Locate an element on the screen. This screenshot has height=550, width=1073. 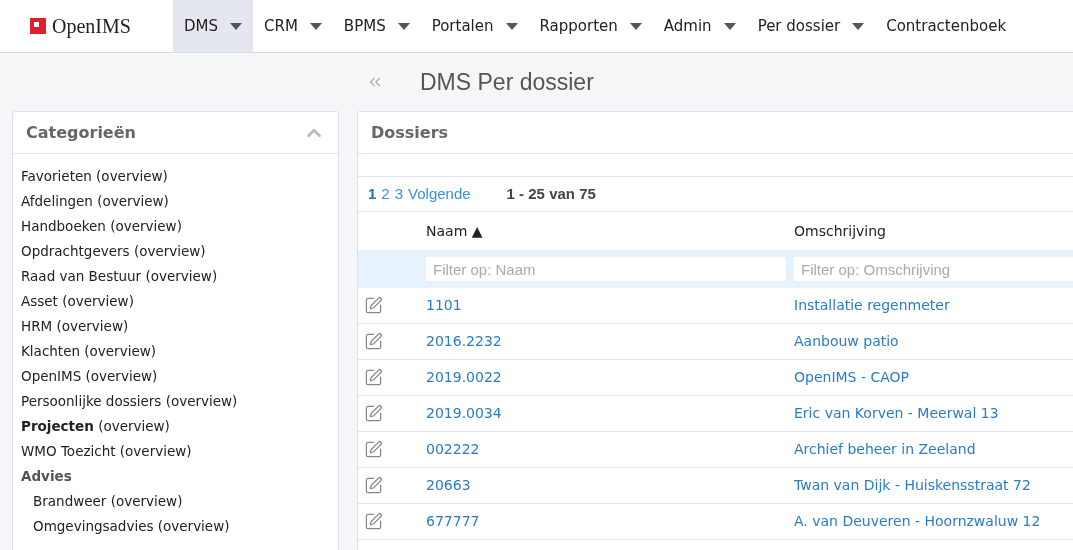
filter-field: Filter op: Naam is located at coordinates (606, 269).